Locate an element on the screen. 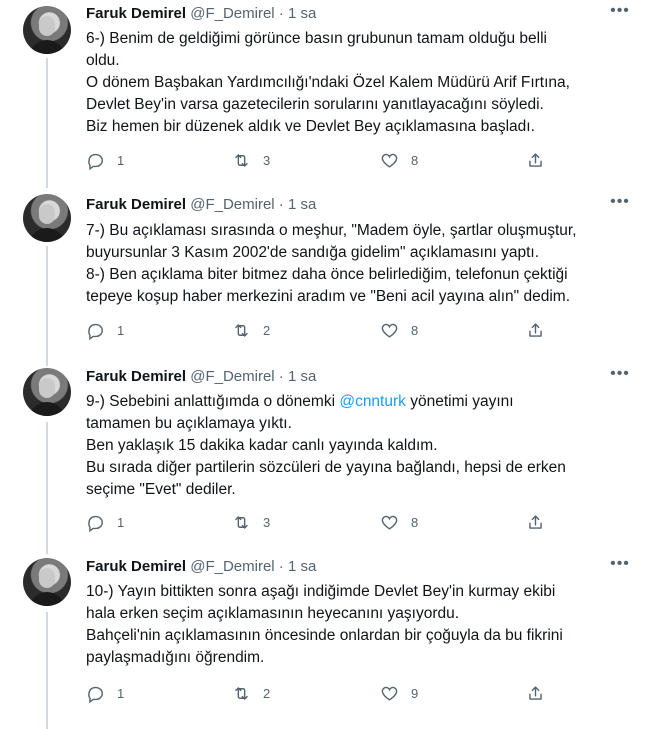 The height and width of the screenshot is (729, 650). tweet-actions: 1 3 8 is located at coordinates (326, 160).